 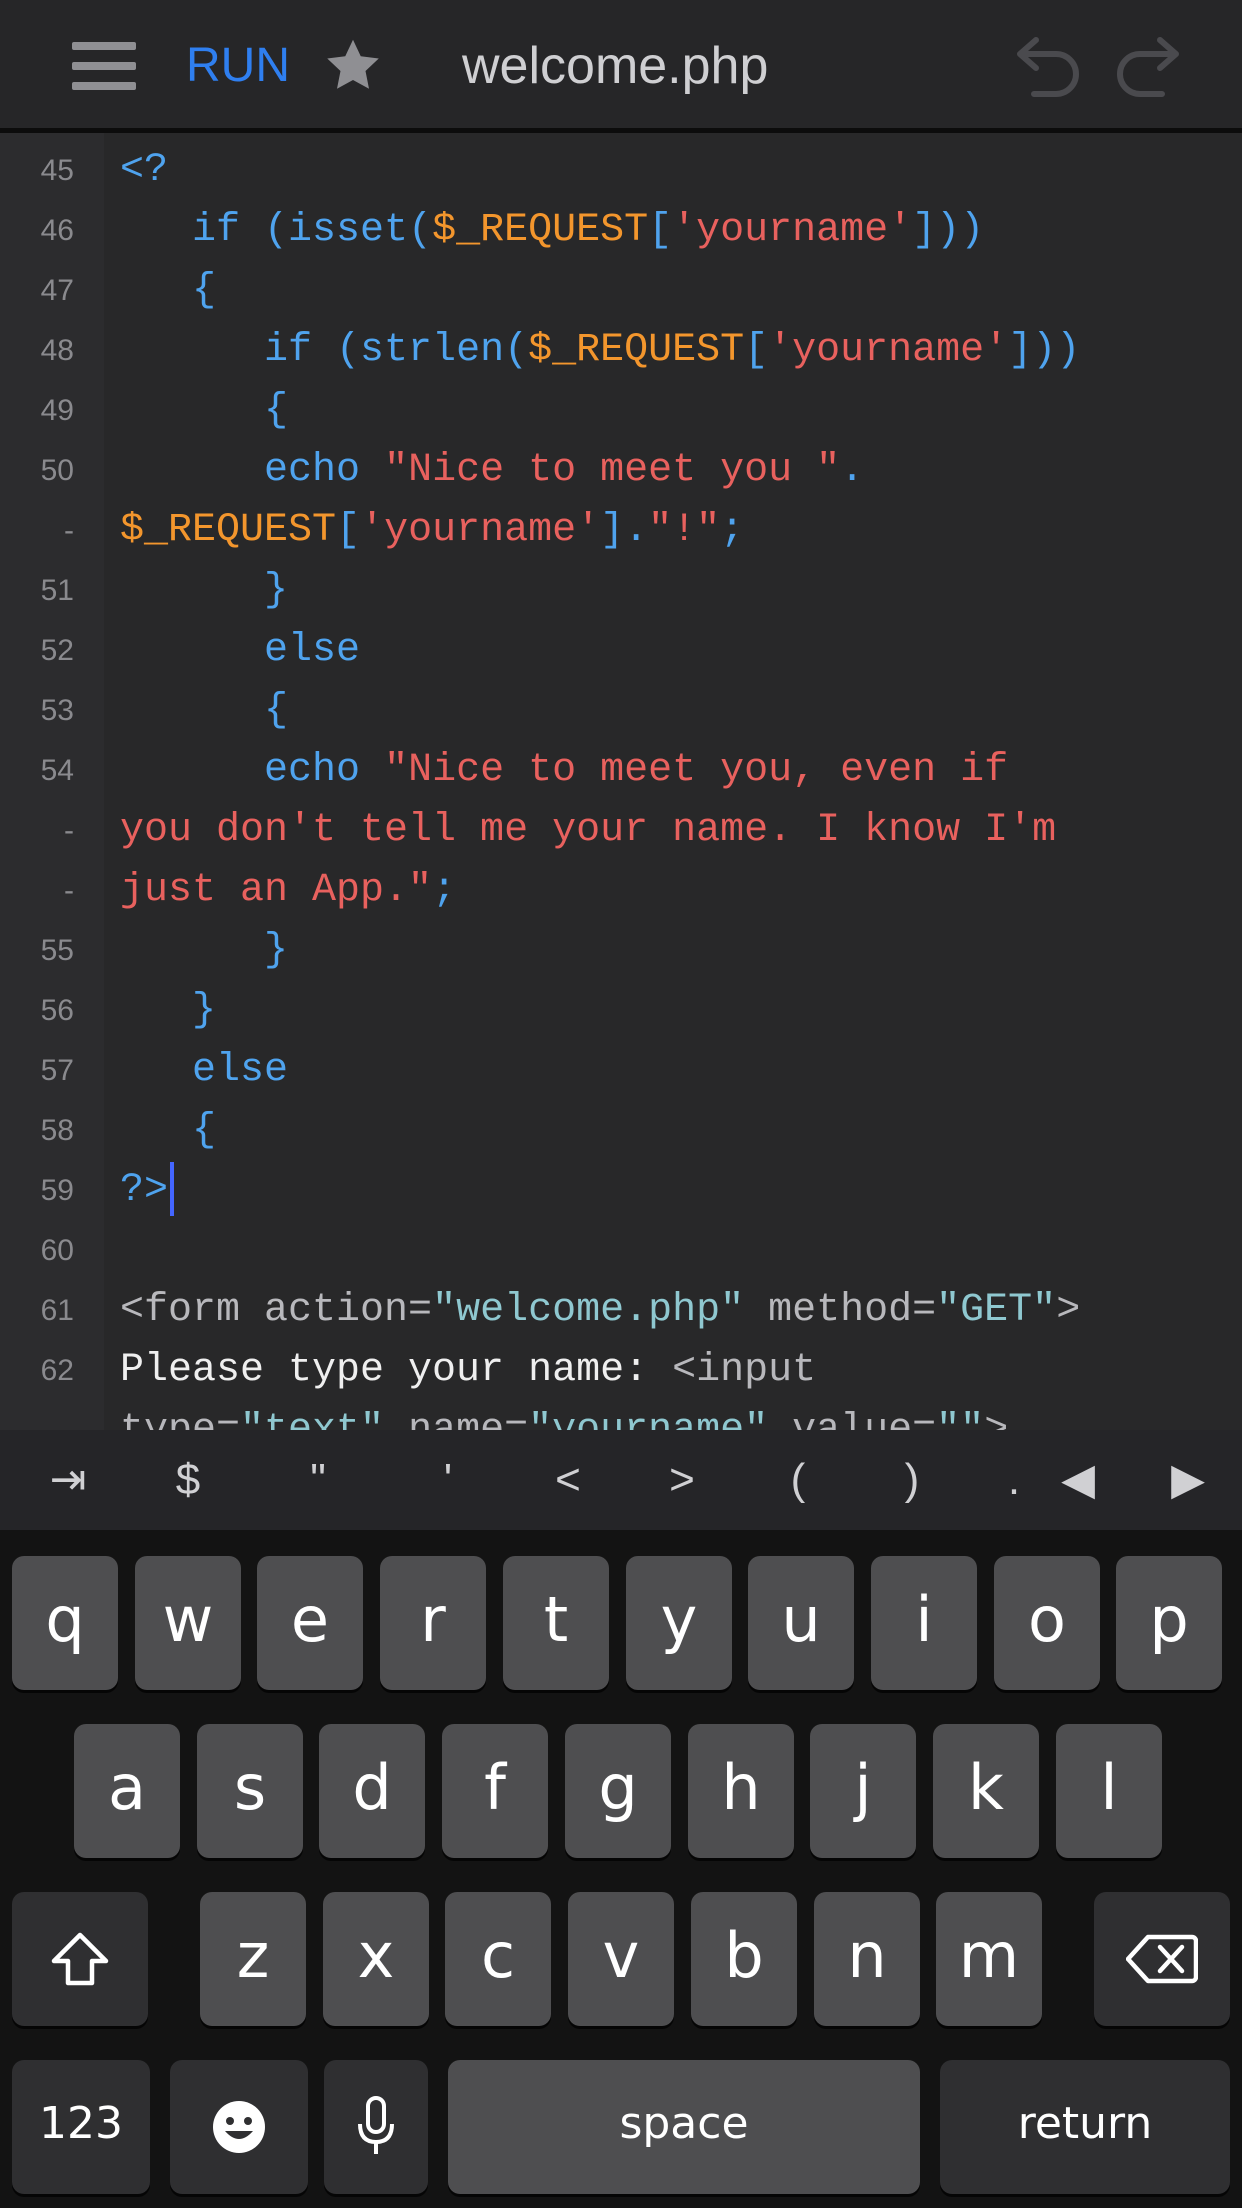 What do you see at coordinates (495, 1791) in the screenshot?
I see `key-f: f` at bounding box center [495, 1791].